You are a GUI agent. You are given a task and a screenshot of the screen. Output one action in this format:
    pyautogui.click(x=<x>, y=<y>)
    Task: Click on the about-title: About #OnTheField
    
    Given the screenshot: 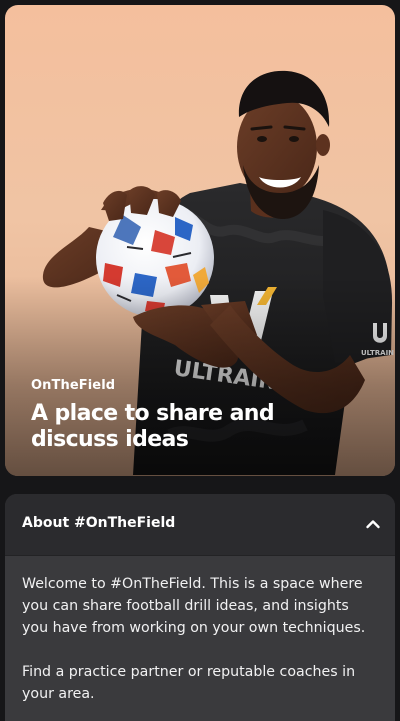 What is the action you would take?
    pyautogui.click(x=99, y=523)
    